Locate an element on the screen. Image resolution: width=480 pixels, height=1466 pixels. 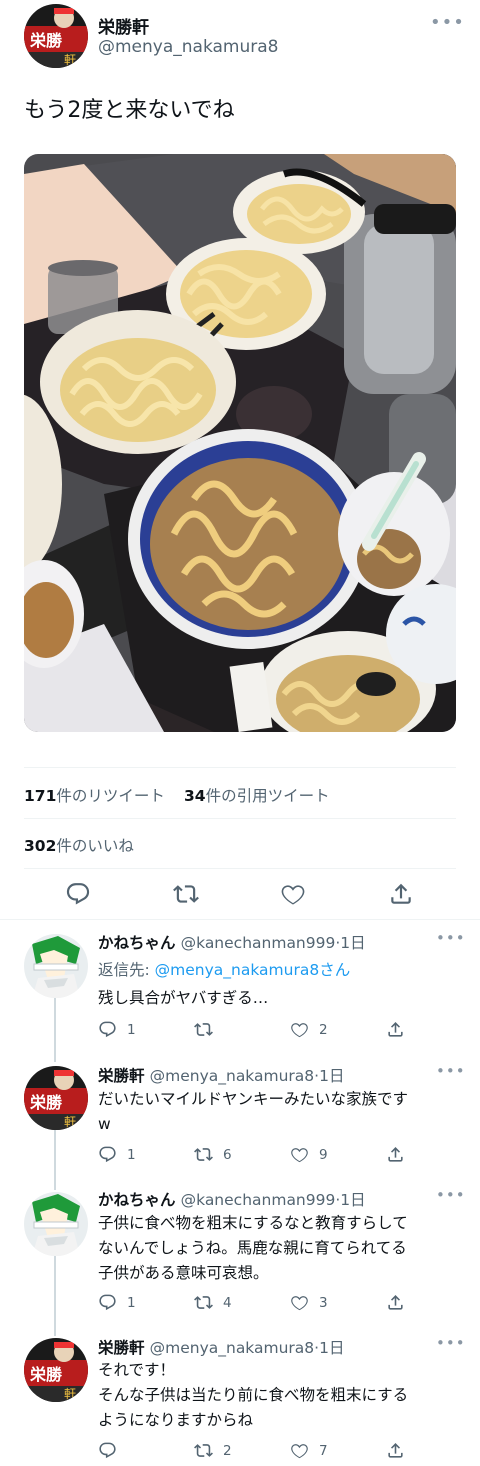
reply-text-line: w is located at coordinates (104, 1124).